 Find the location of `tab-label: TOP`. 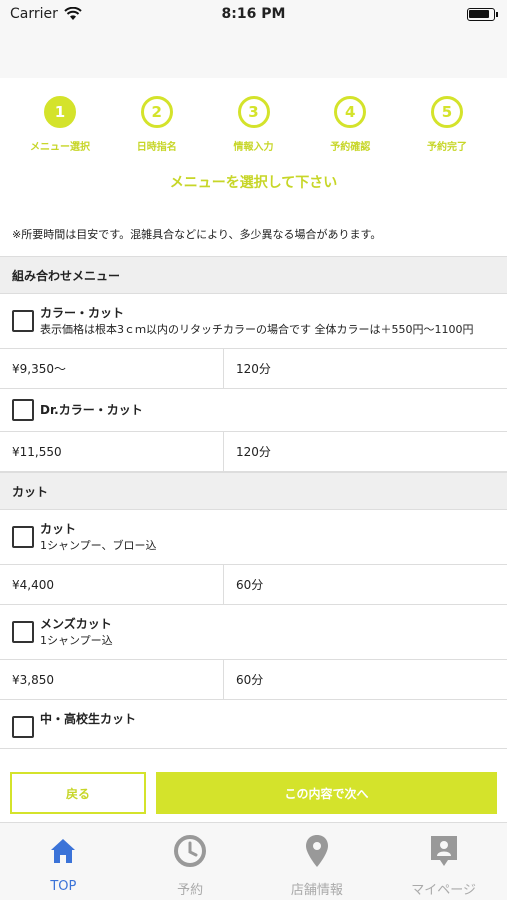

tab-label: TOP is located at coordinates (63, 886).